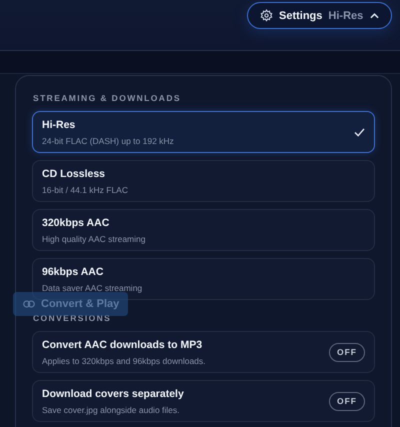 The height and width of the screenshot is (427, 400). Describe the element at coordinates (359, 132) in the screenshot. I see `check-icon` at that location.